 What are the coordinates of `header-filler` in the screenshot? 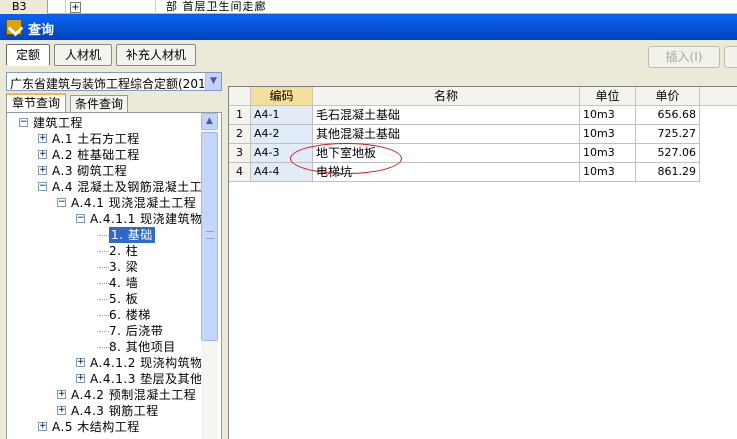 It's located at (718, 96).